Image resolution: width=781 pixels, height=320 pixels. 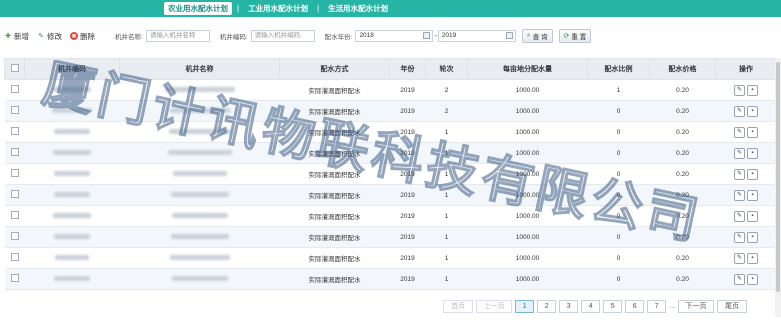 What do you see at coordinates (394, 36) in the screenshot?
I see `year-from-input: 2018` at bounding box center [394, 36].